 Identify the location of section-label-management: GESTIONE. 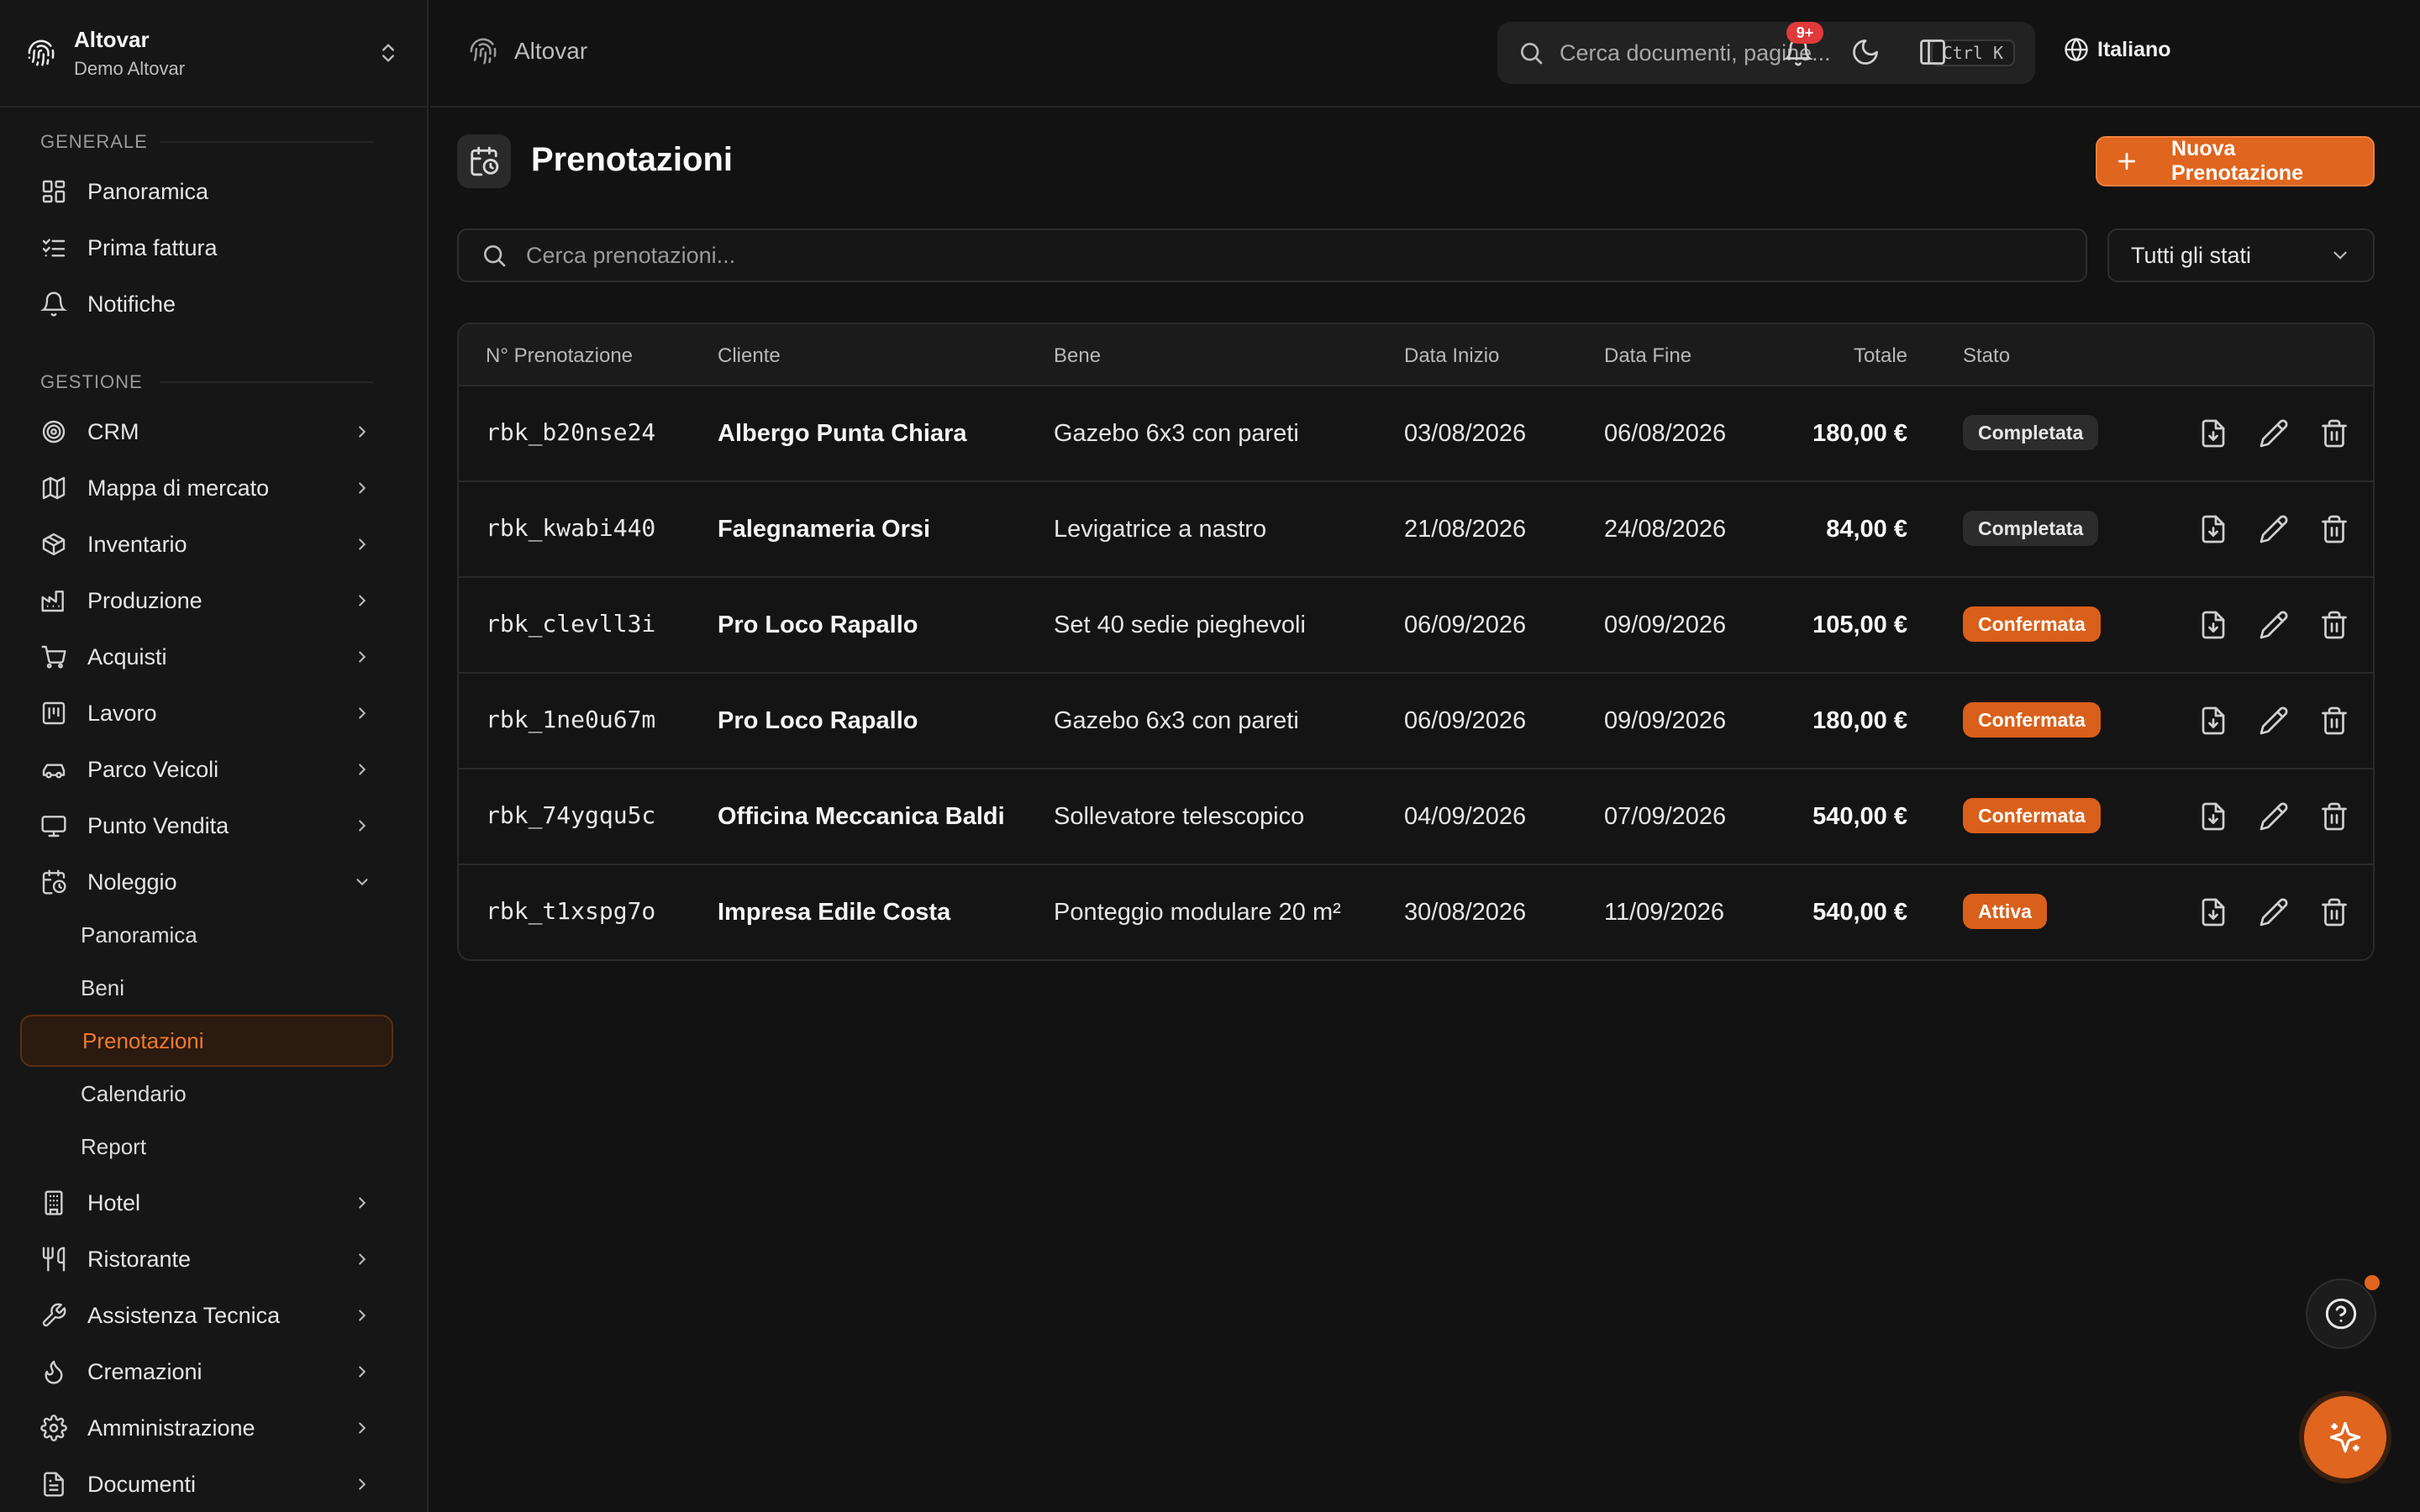
(92, 381).